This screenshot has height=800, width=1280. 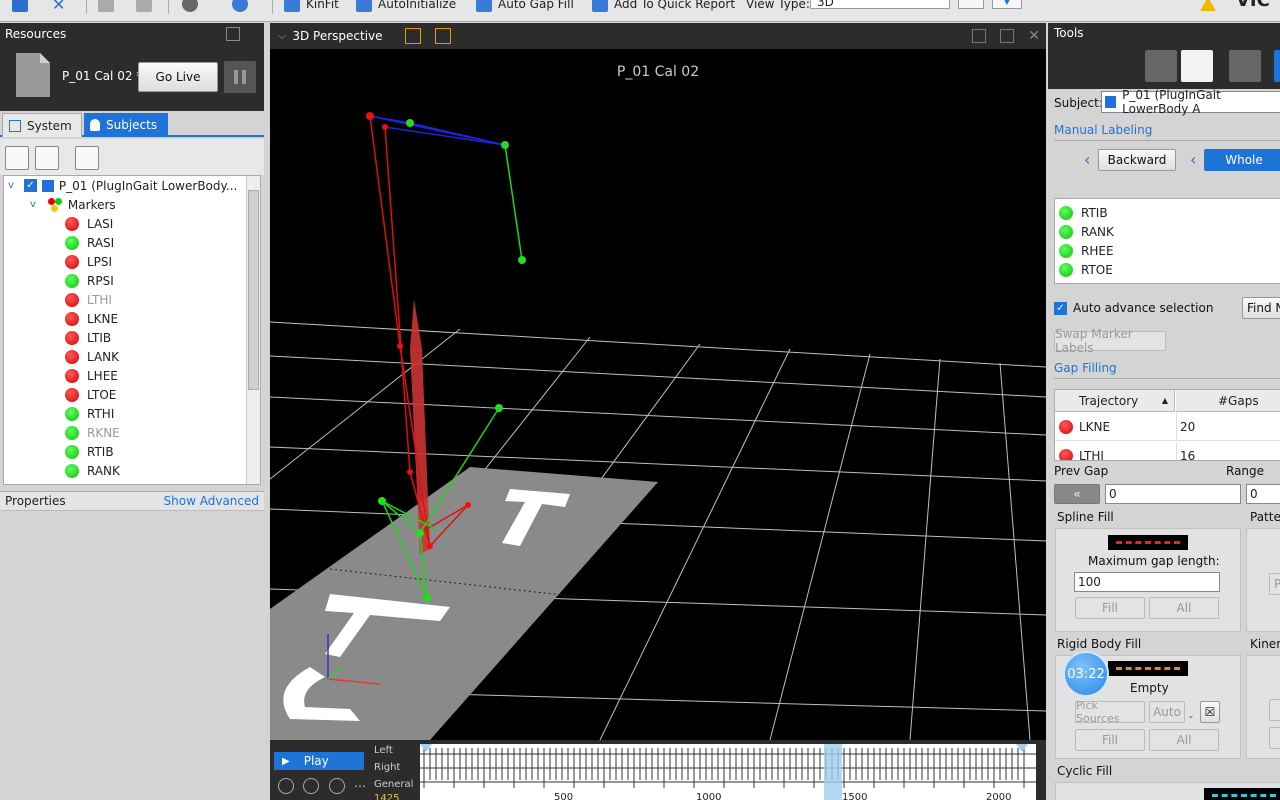 I want to click on save-icon, so click(x=23, y=7).